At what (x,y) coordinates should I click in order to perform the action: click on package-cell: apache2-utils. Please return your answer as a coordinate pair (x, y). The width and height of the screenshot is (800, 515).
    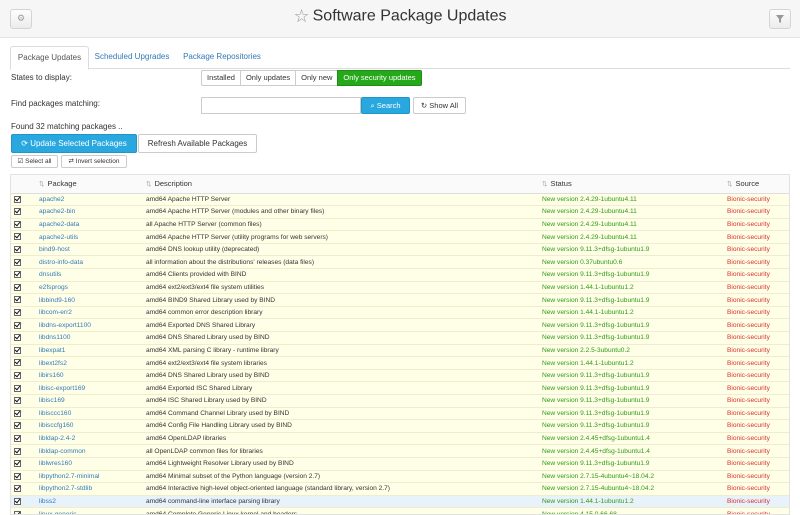
    Looking at the image, I should click on (88, 237).